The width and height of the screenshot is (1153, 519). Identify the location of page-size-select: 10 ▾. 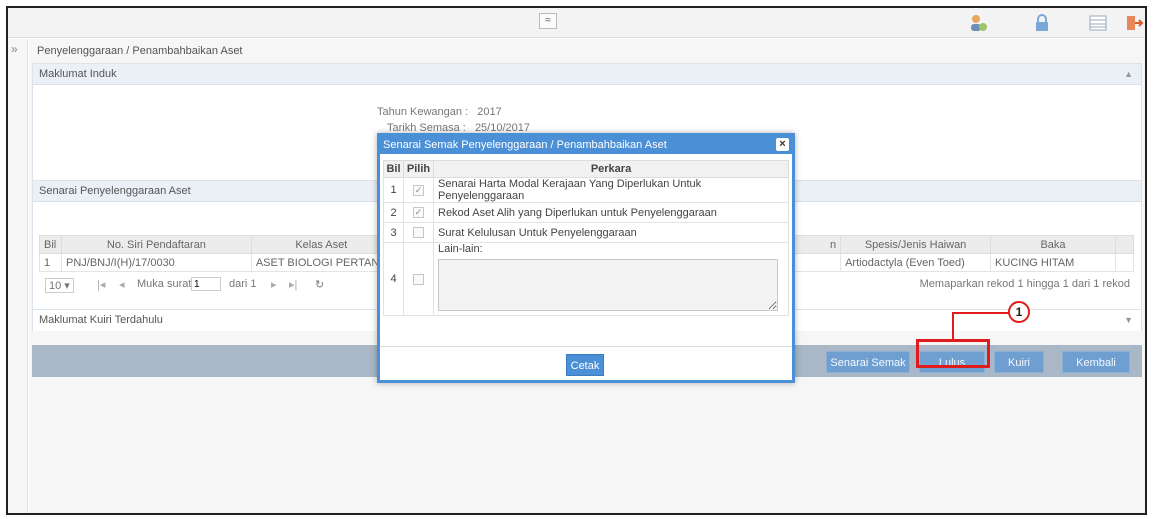
(59, 285).